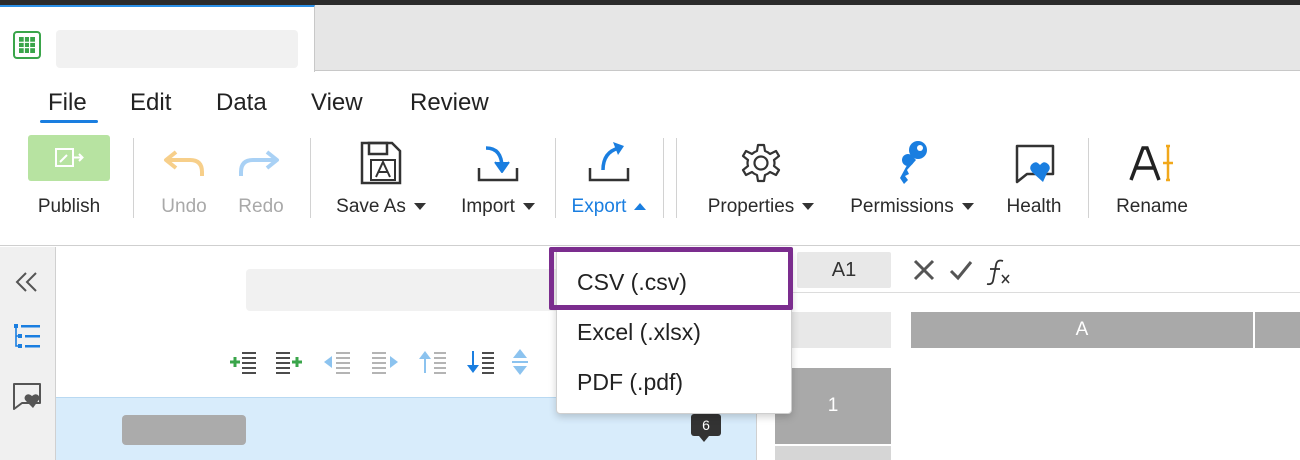 The image size is (1300, 460). I want to click on cancel-icon, so click(924, 270).